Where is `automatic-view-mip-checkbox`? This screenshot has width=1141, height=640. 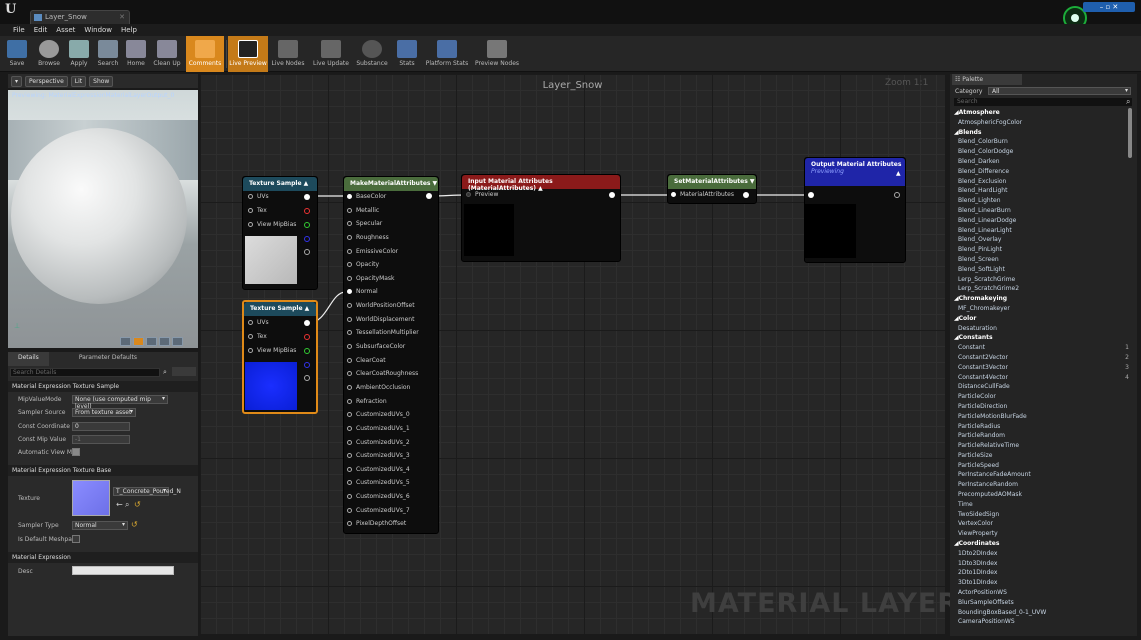 automatic-view-mip-checkbox is located at coordinates (76, 452).